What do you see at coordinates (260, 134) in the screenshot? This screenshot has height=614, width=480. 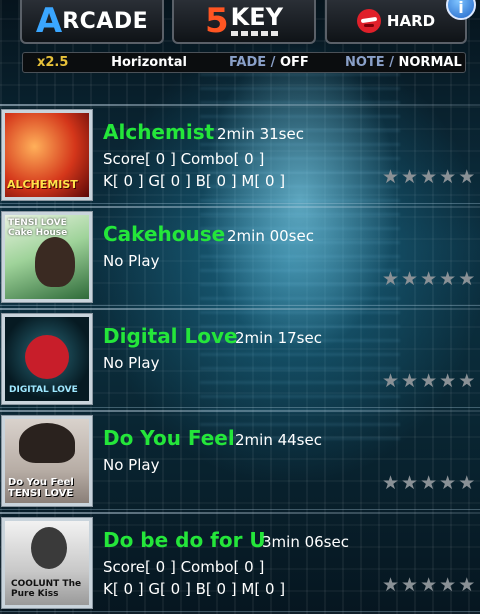 I see `song-duration: 2min 31sec` at bounding box center [260, 134].